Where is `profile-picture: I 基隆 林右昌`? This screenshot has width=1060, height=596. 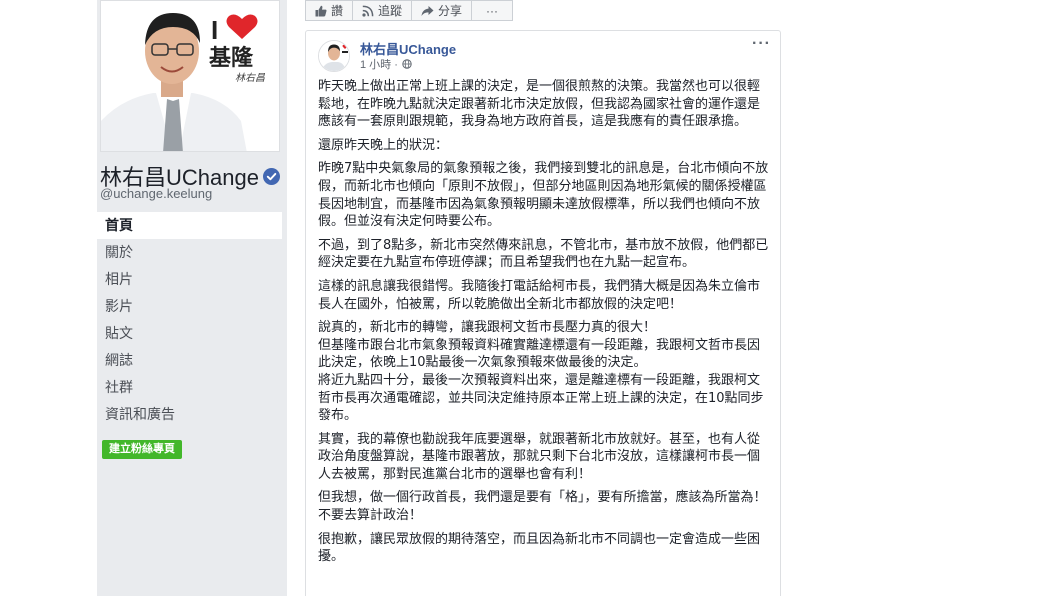
profile-picture: I 基隆 林右昌 is located at coordinates (190, 76).